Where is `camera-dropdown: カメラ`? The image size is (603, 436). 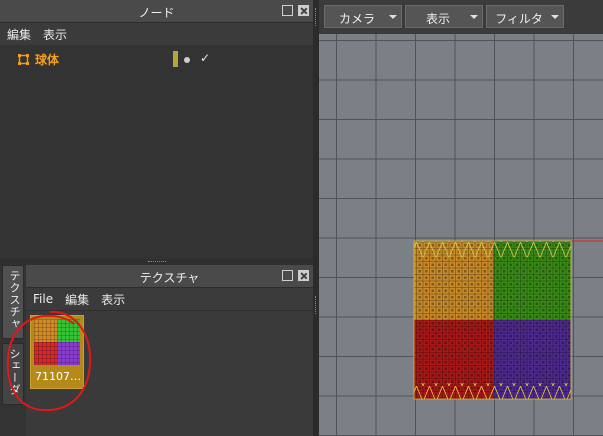
camera-dropdown: カメラ is located at coordinates (363, 16).